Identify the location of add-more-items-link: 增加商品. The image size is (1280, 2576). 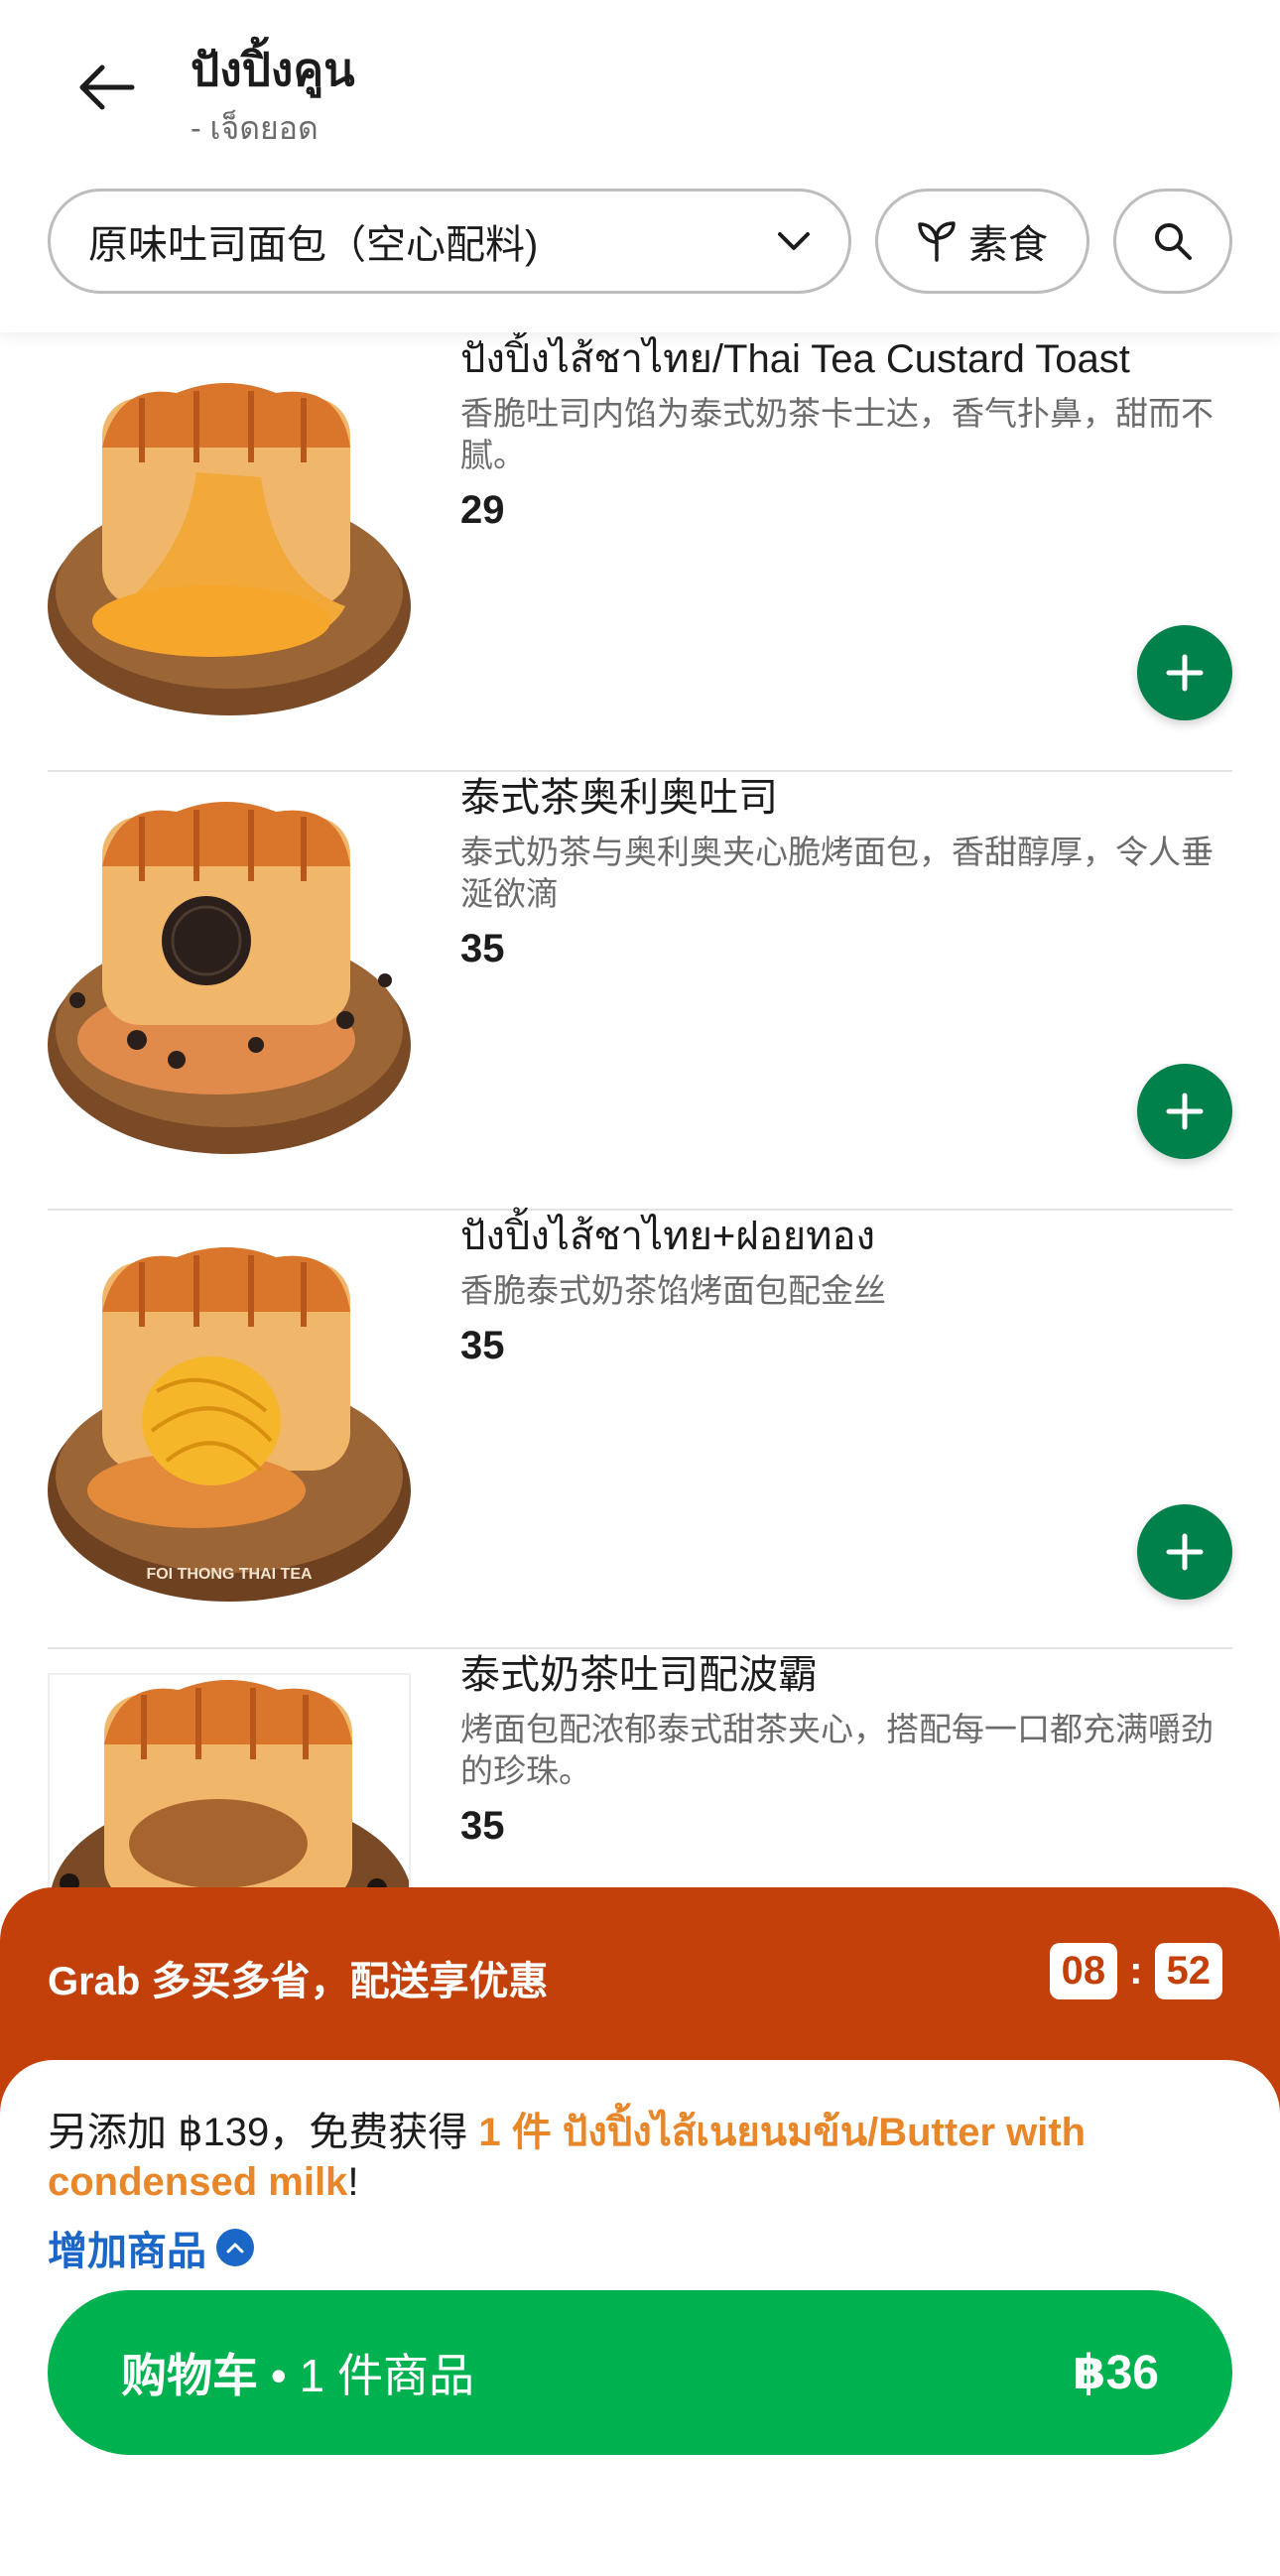
(151, 2248).